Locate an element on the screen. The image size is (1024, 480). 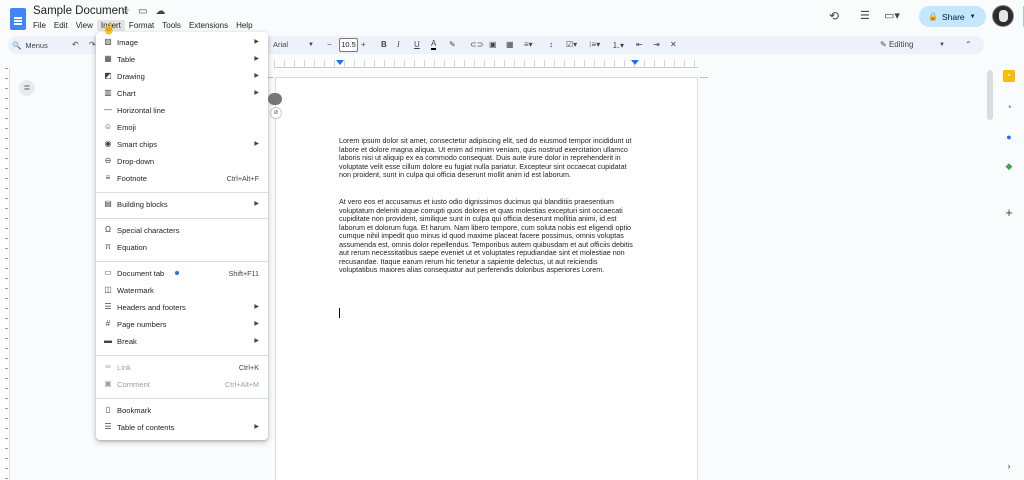
menu-item-footnote: ≡ Footnote Ctrl+Alt+F is located at coordinates (182, 178).